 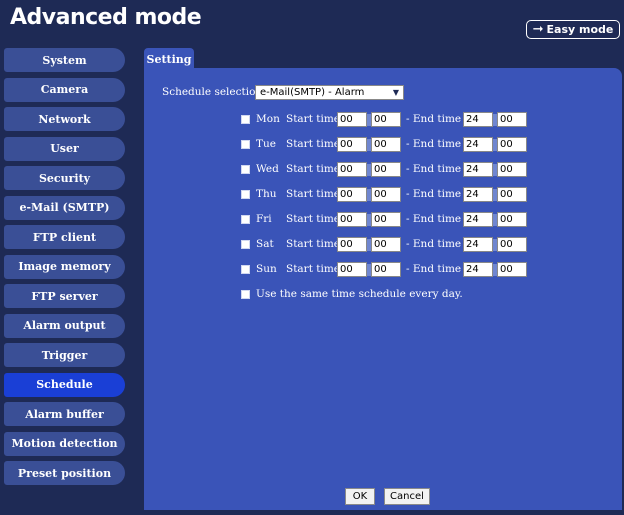 I want to click on schedule-selection-label: Schedule selection, so click(x=212, y=92).